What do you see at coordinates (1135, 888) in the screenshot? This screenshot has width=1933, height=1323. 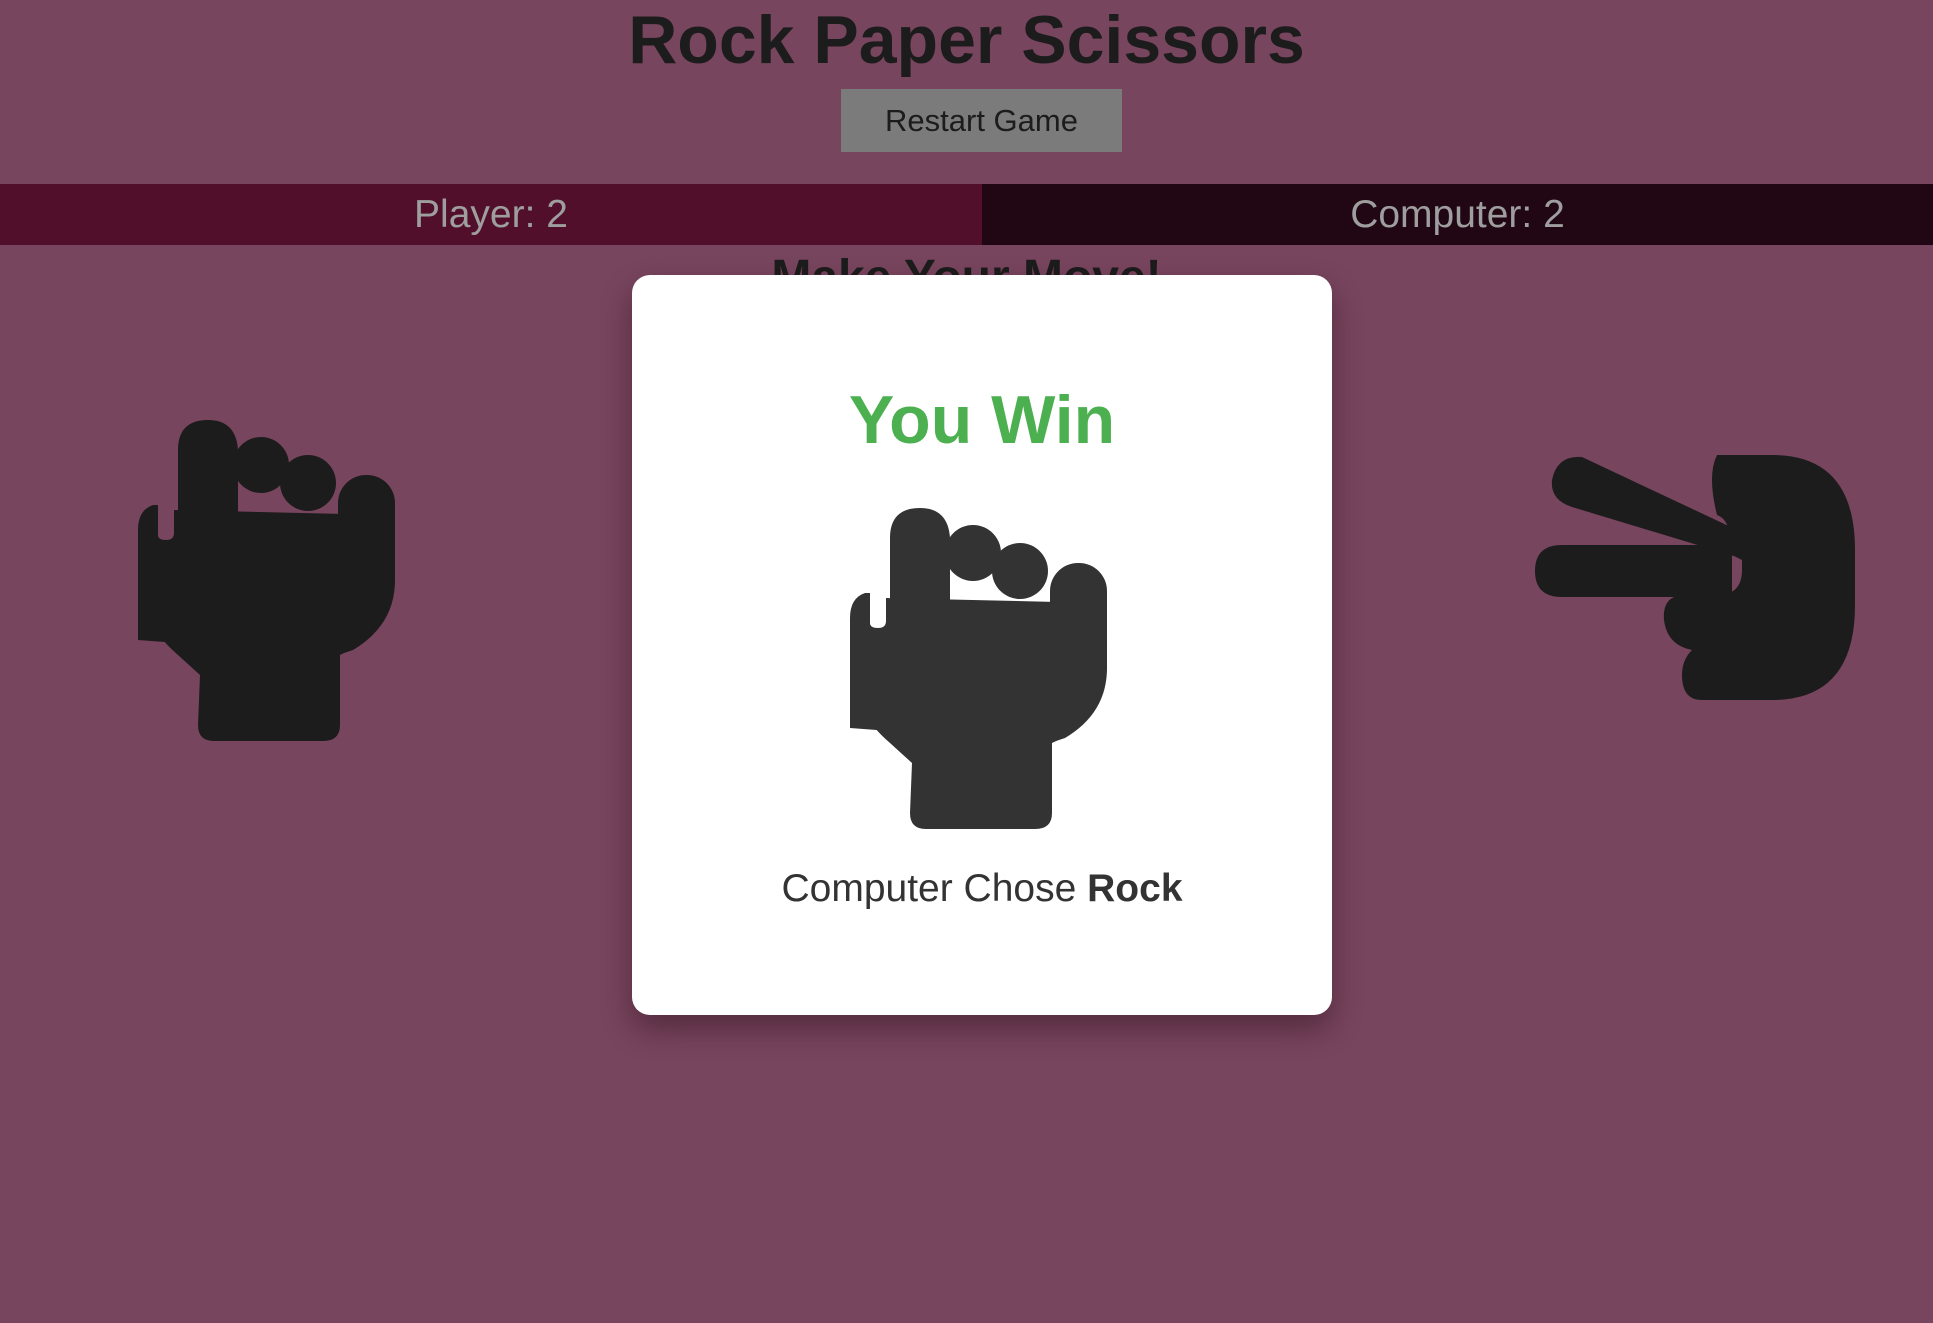 I see `computer-choice-value: Rock` at bounding box center [1135, 888].